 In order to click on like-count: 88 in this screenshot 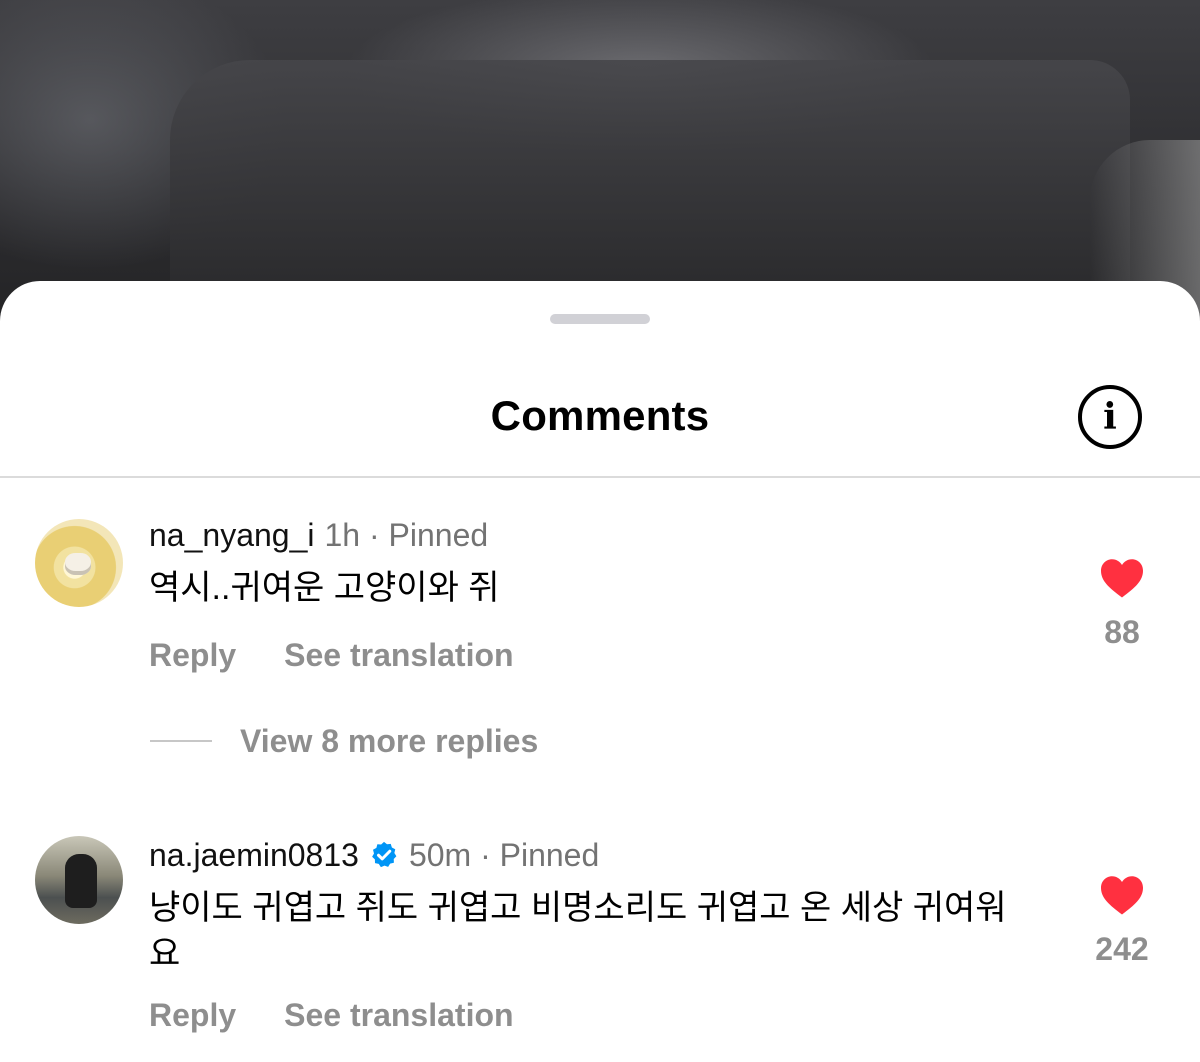, I will do `click(1122, 632)`.